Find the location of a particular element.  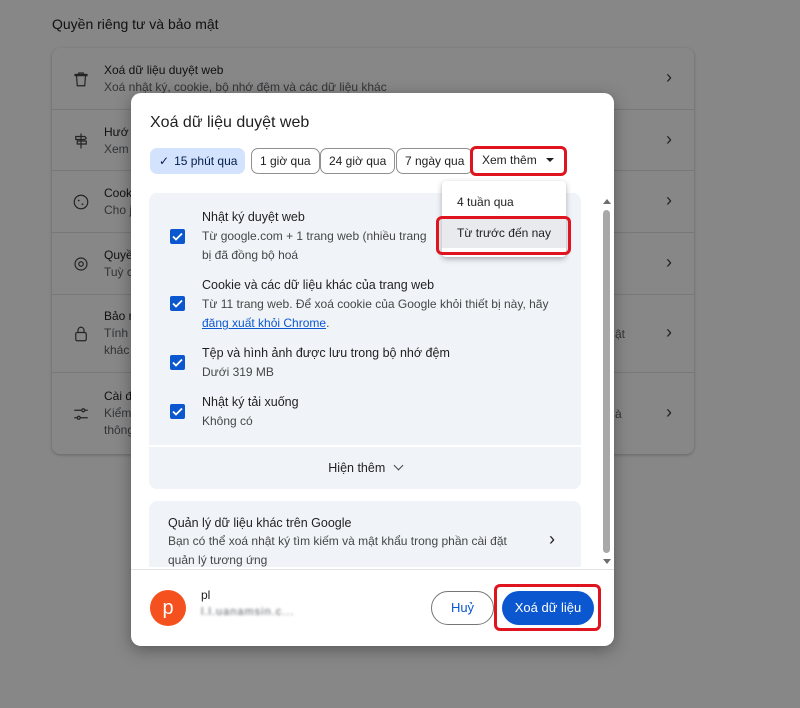

scroll-up-arrow is located at coordinates (607, 201).